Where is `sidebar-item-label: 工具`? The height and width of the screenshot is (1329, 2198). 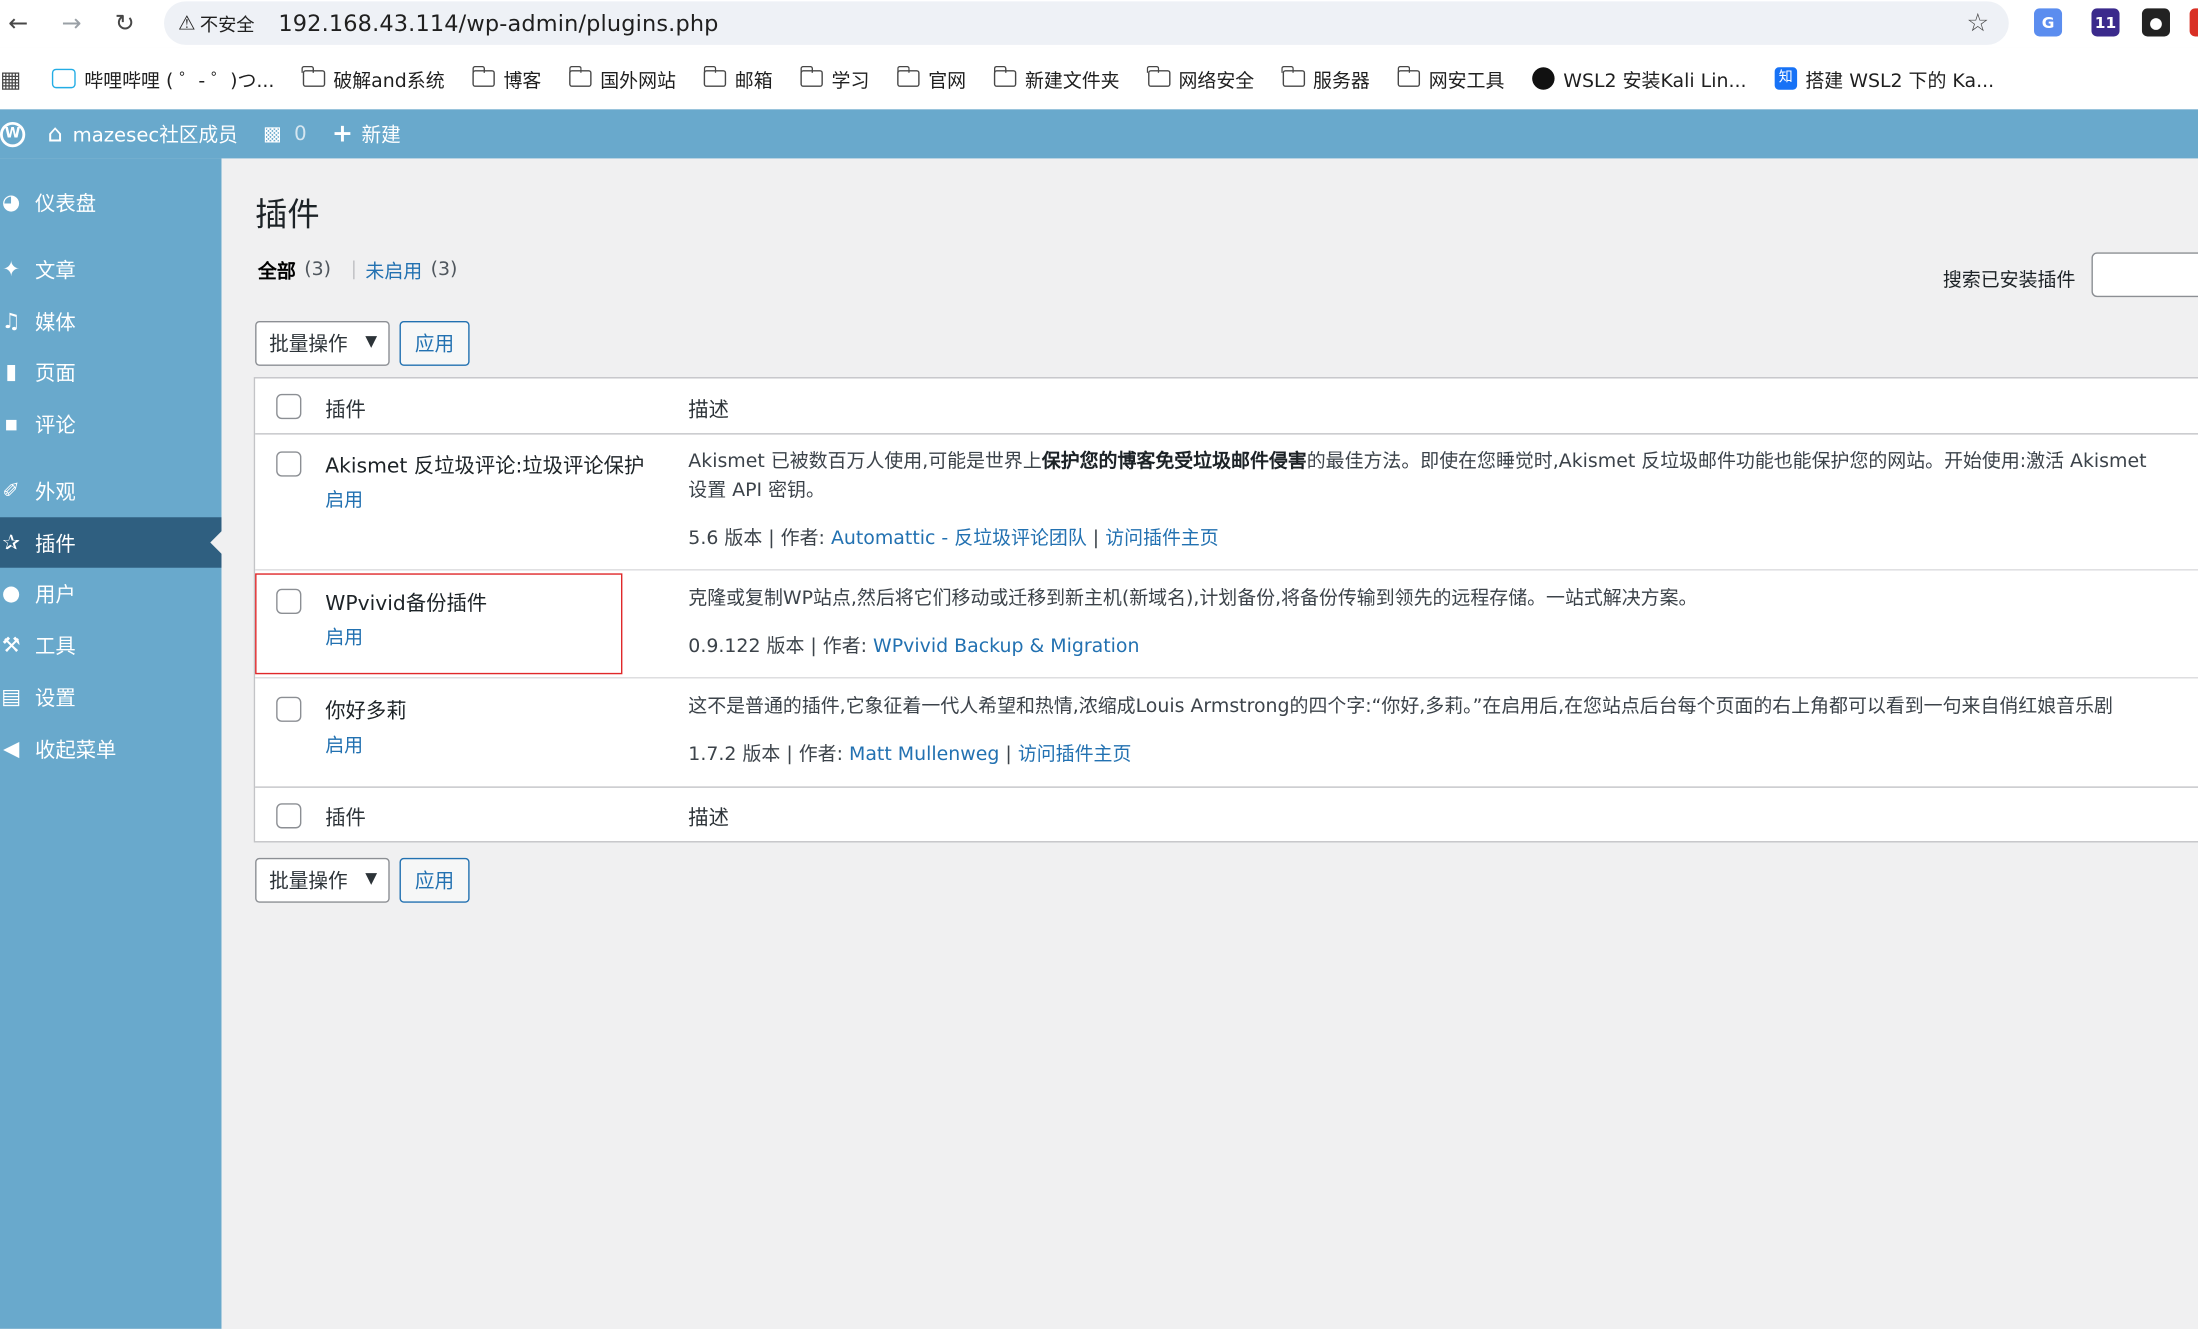
sidebar-item-label: 工具 is located at coordinates (55, 647).